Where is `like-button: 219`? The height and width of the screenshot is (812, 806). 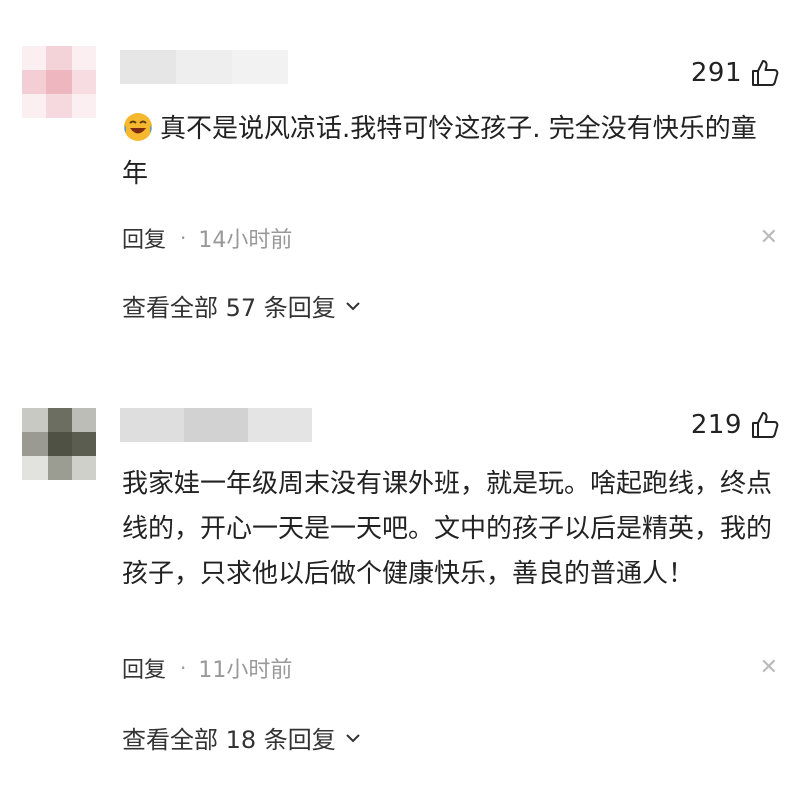 like-button: 219 is located at coordinates (735, 425).